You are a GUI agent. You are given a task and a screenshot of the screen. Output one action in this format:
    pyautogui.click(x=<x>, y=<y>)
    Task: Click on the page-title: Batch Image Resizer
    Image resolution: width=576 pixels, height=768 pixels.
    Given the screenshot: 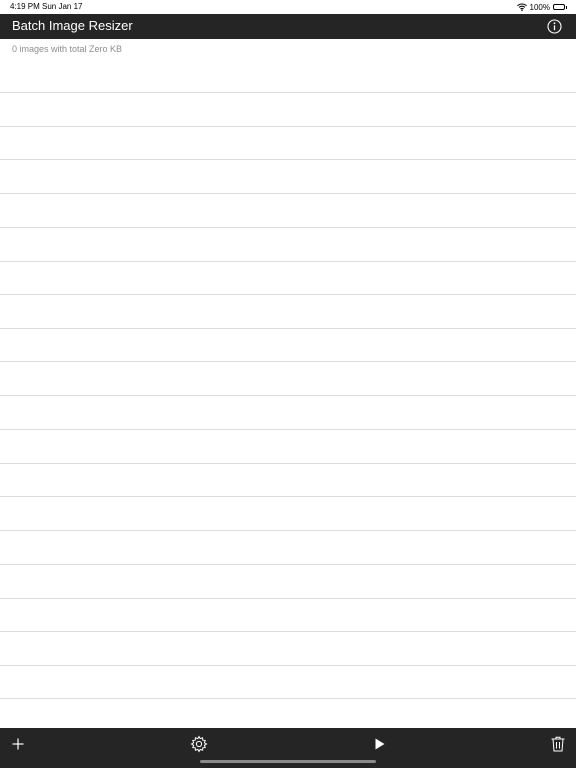 What is the action you would take?
    pyautogui.click(x=72, y=25)
    